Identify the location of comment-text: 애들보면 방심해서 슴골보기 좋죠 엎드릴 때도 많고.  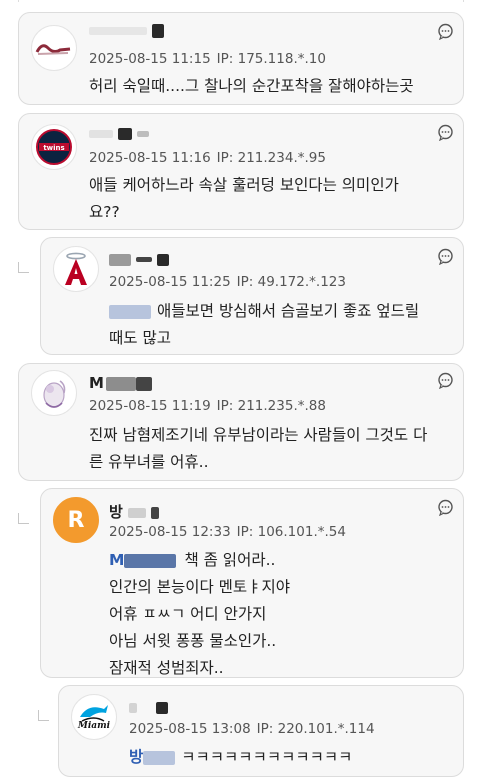
(264, 324).